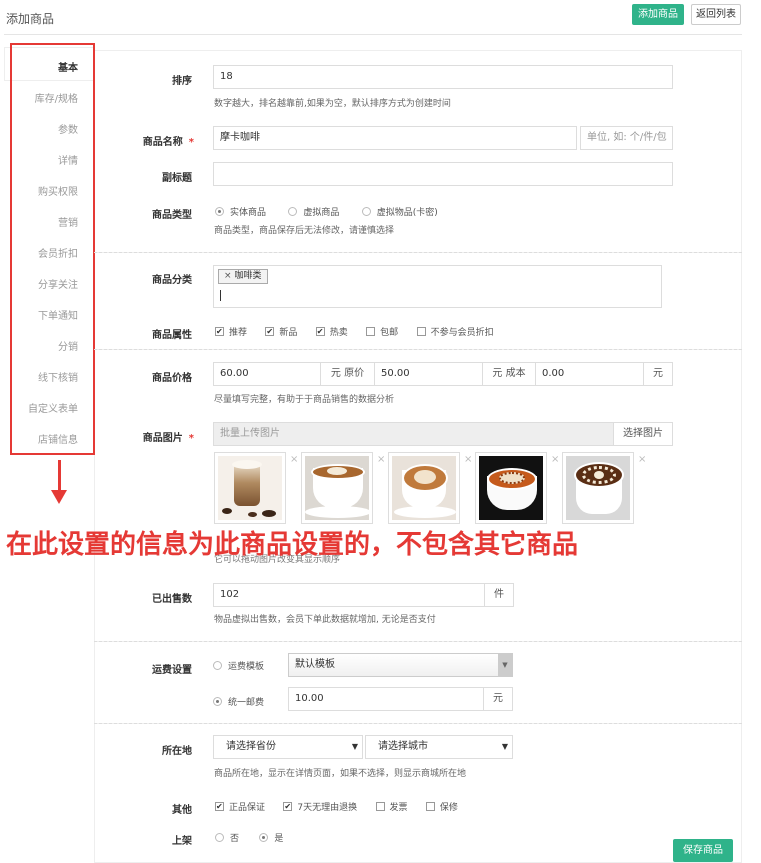  Describe the element at coordinates (30, 19) in the screenshot. I see `page-title: 添加商品` at that location.